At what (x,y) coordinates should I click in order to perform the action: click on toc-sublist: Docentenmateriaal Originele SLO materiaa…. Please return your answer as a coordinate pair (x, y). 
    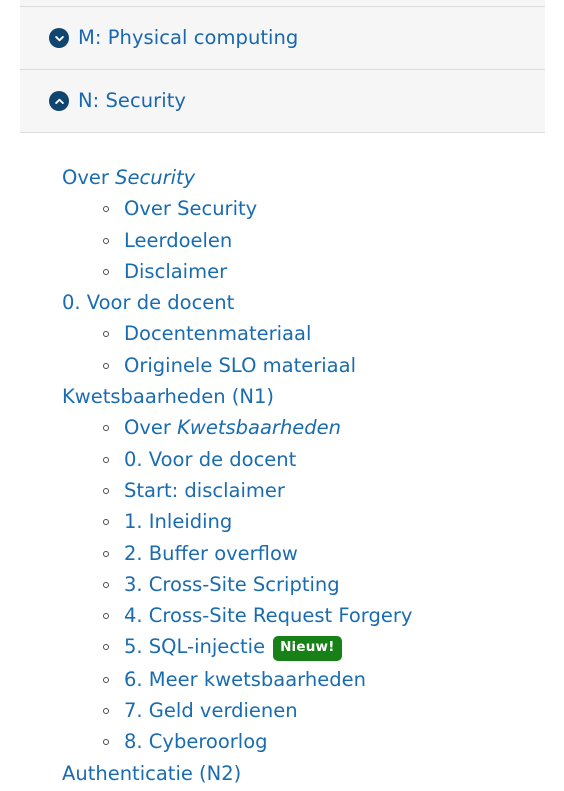
    Looking at the image, I should click on (313, 349).